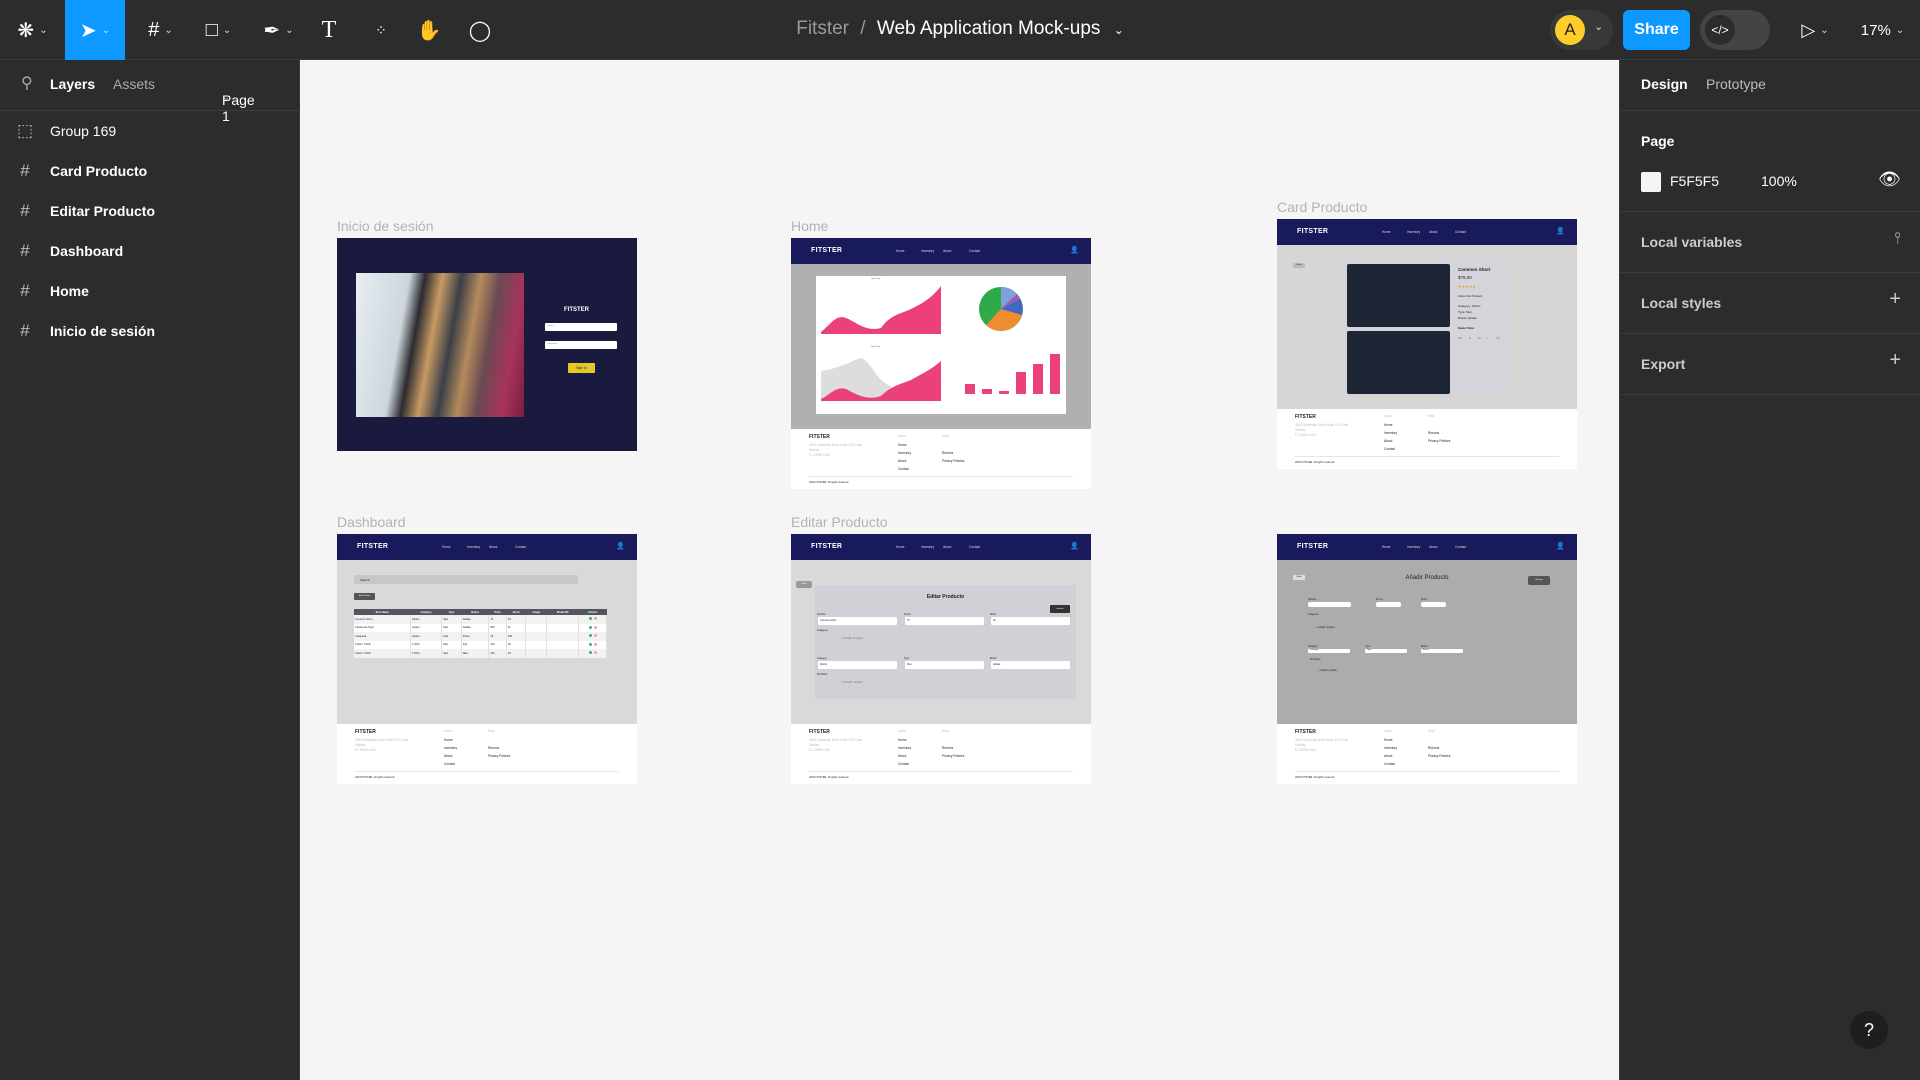 Image resolution: width=1920 pixels, height=1080 pixels. I want to click on search-input: Search, so click(466, 579).